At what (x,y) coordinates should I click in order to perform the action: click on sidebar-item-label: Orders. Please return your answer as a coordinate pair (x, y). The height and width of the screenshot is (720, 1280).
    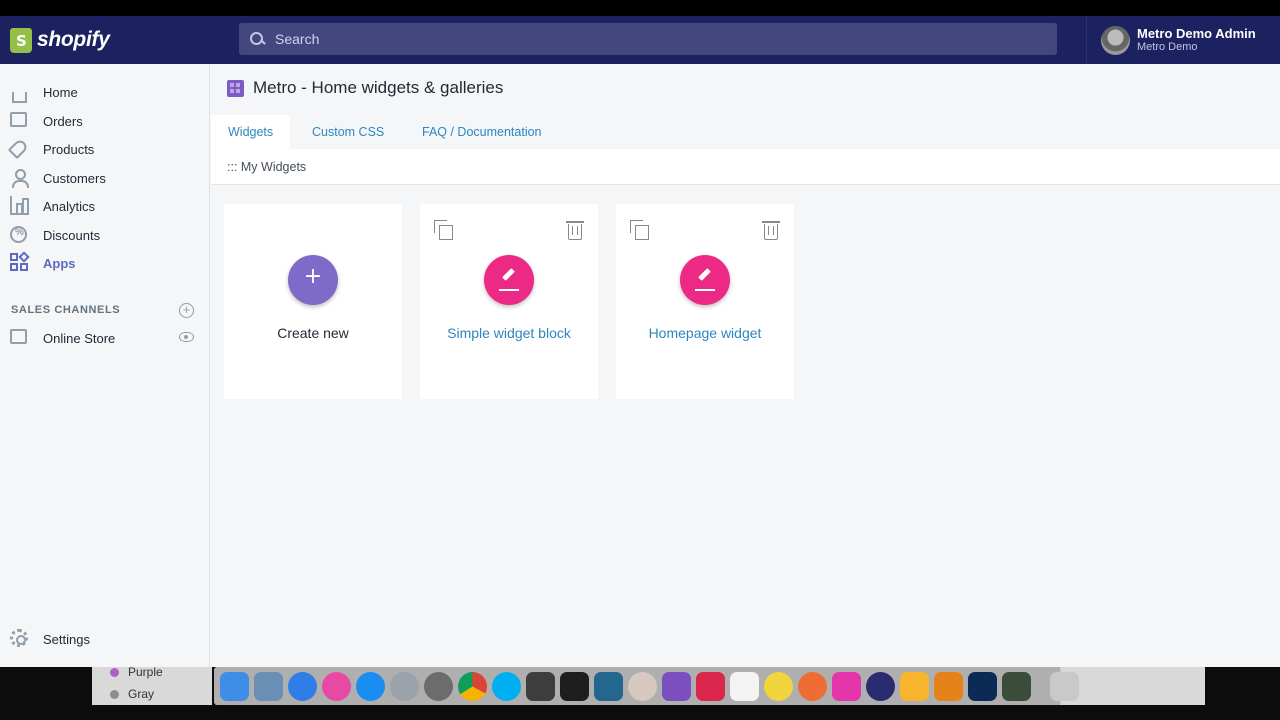
    Looking at the image, I should click on (63, 121).